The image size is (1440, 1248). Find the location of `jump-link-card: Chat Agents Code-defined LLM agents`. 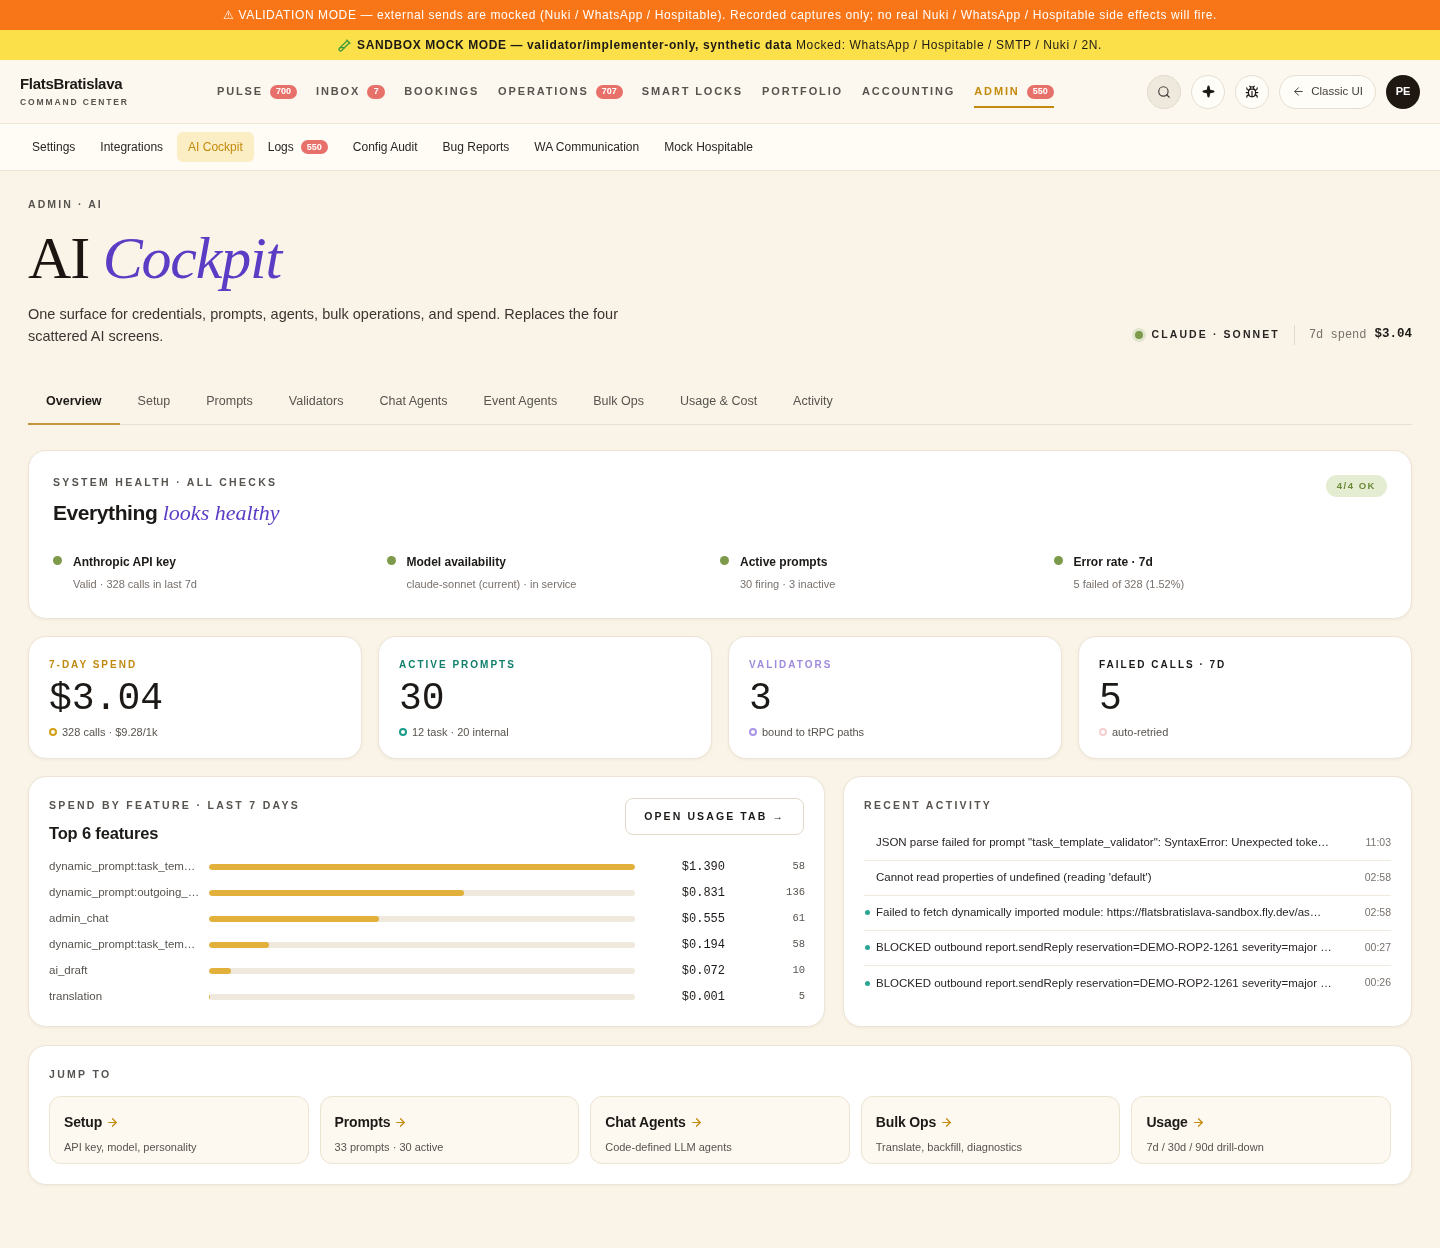

jump-link-card: Chat Agents Code-defined LLM agents is located at coordinates (720, 1130).